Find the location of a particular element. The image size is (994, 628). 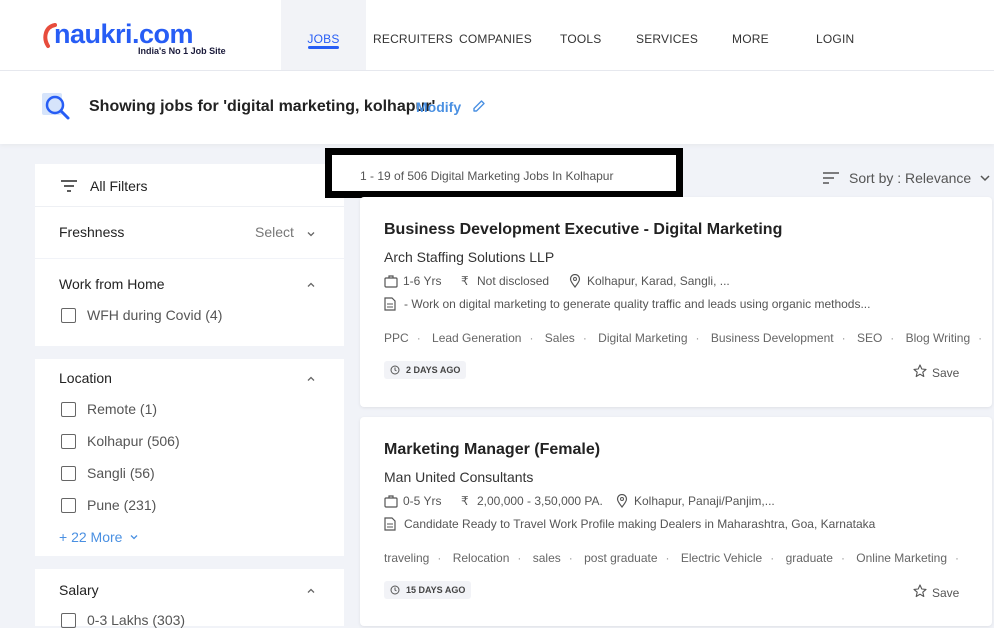

company-name: Arch Staffing Solutions LLP is located at coordinates (469, 257).